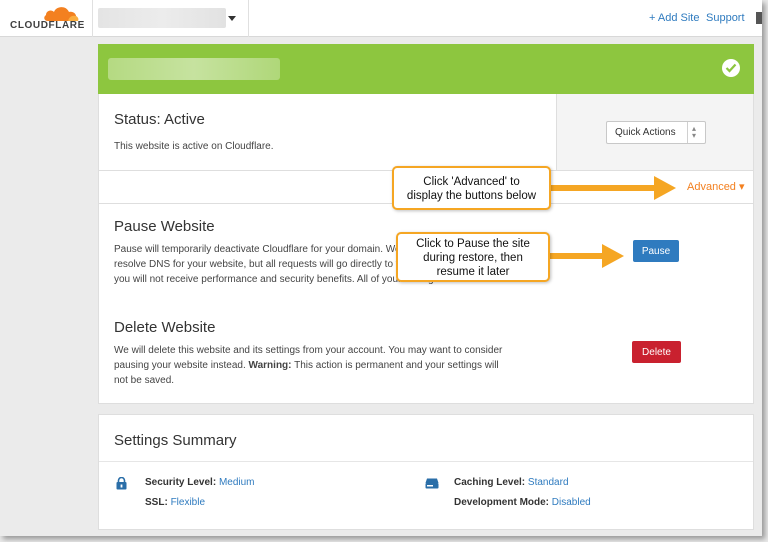  I want to click on site-name-redacted, so click(194, 69).